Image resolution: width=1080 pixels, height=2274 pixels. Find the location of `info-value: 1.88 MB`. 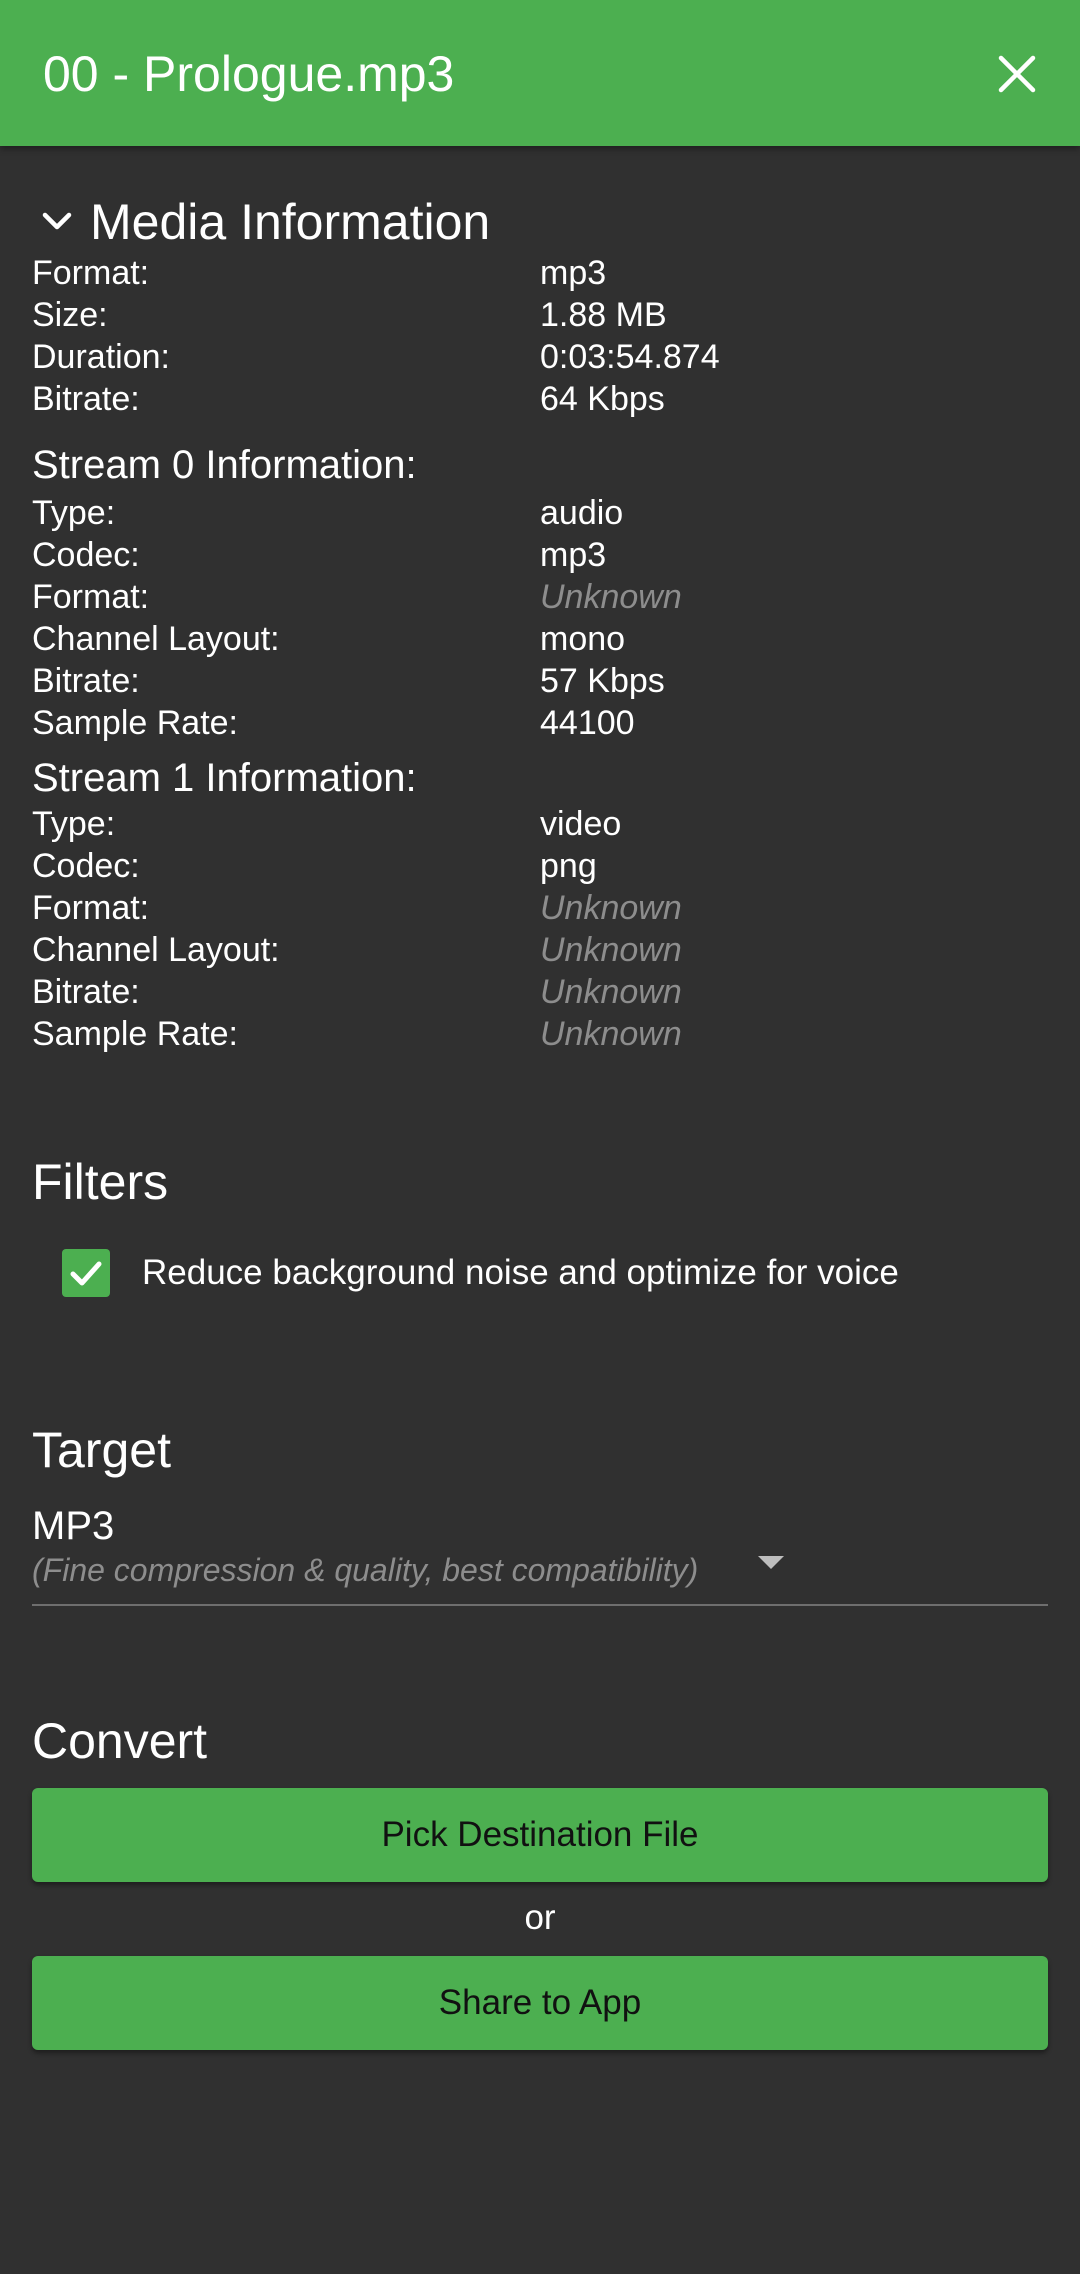

info-value: 1.88 MB is located at coordinates (603, 315).